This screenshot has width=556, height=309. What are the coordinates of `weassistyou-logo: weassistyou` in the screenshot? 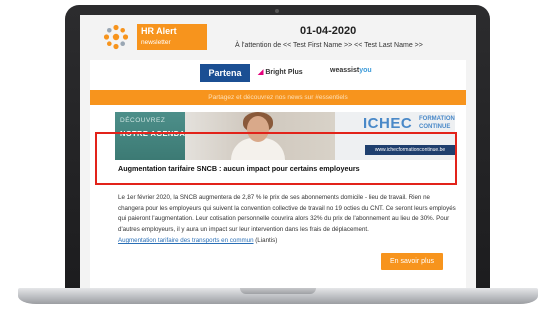 It's located at (351, 70).